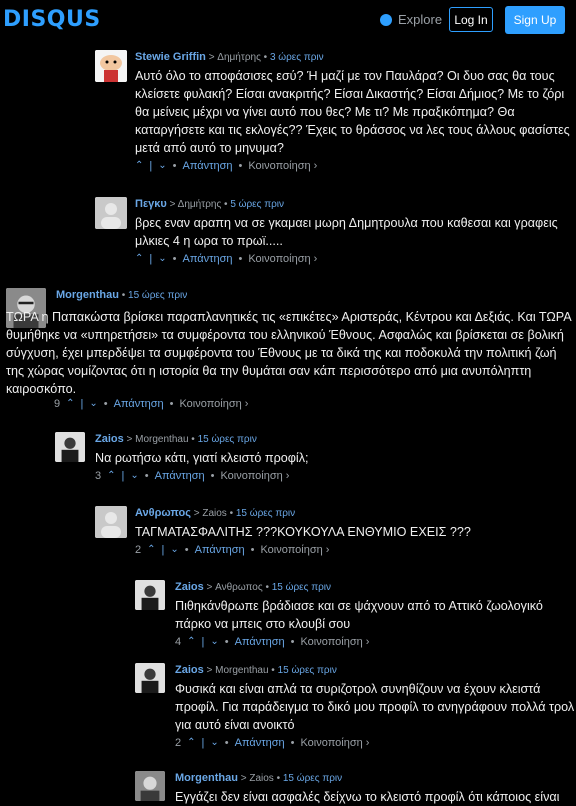 This screenshot has width=576, height=806. What do you see at coordinates (257, 204) in the screenshot?
I see `comment-time: 5 ώρες πριν` at bounding box center [257, 204].